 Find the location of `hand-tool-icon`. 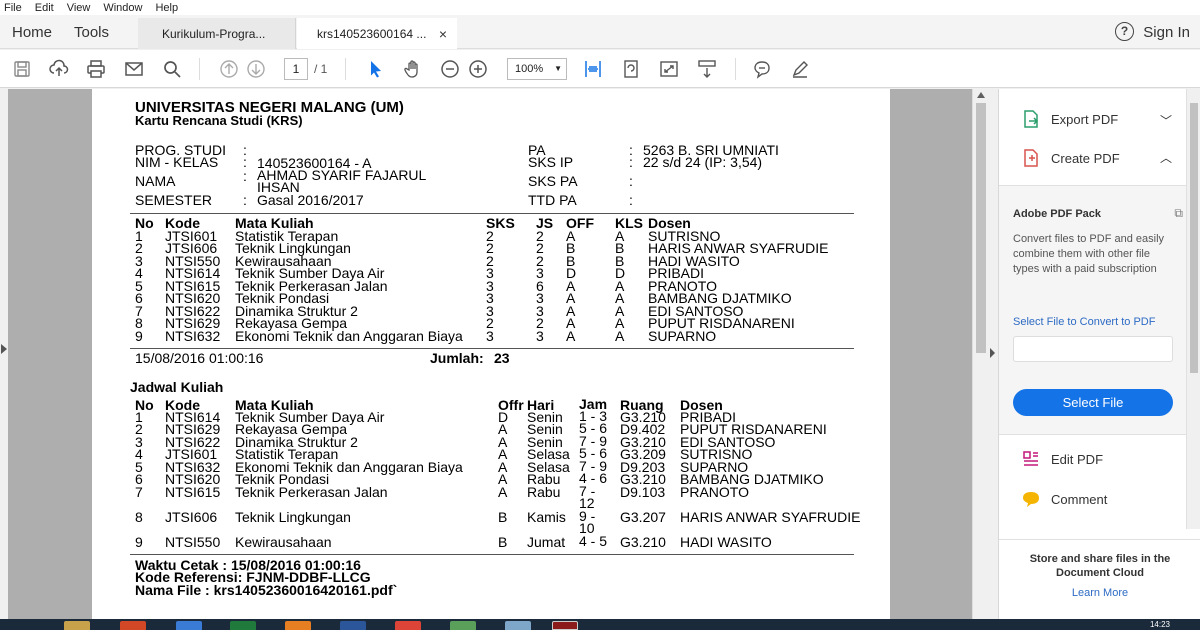

hand-tool-icon is located at coordinates (413, 69).